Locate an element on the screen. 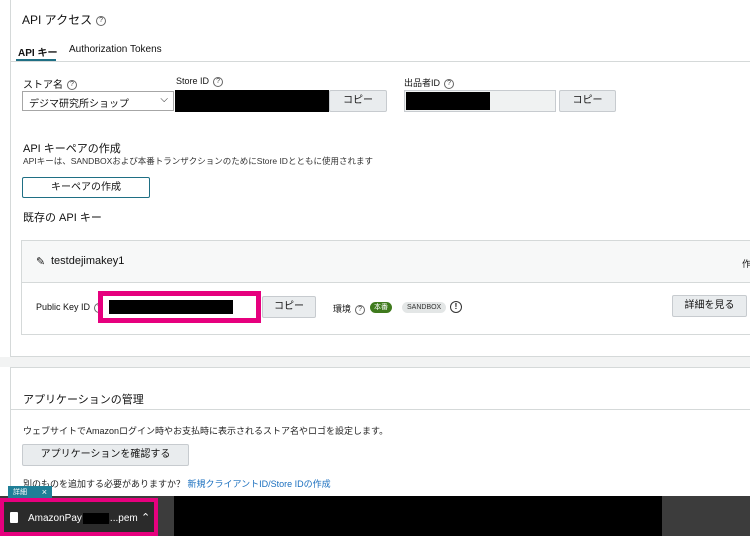  download-file-name: AmazonPay ...pem is located at coordinates (83, 519).